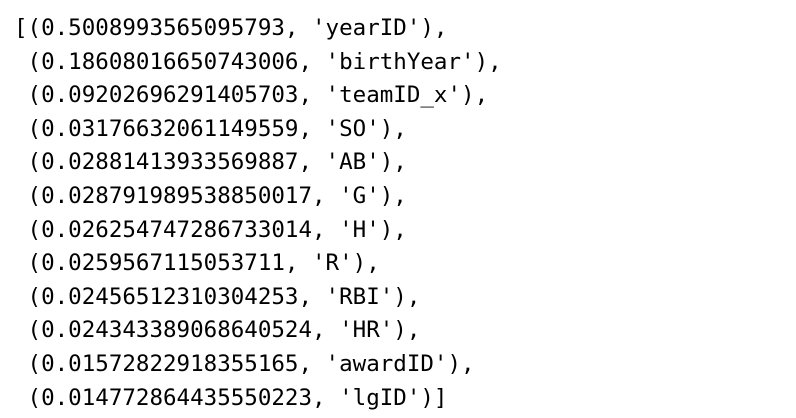  What do you see at coordinates (258, 61) in the screenshot?
I see `output-line: (0.18608016650743006, 'birthYear'),` at bounding box center [258, 61].